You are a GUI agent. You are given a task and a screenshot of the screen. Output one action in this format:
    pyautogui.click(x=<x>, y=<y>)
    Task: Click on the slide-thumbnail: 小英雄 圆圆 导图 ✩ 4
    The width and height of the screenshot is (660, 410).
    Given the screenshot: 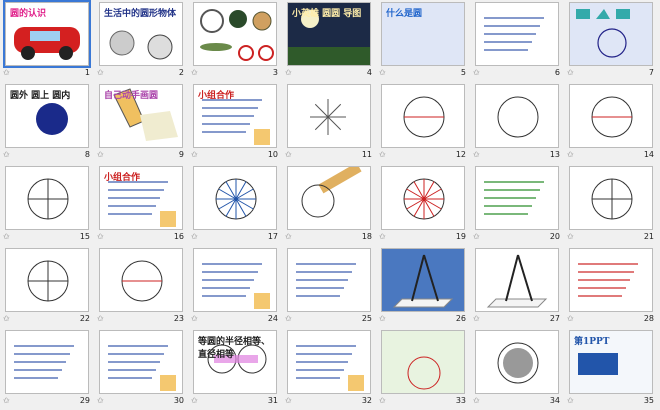 What is the action you would take?
    pyautogui.click(x=329, y=41)
    